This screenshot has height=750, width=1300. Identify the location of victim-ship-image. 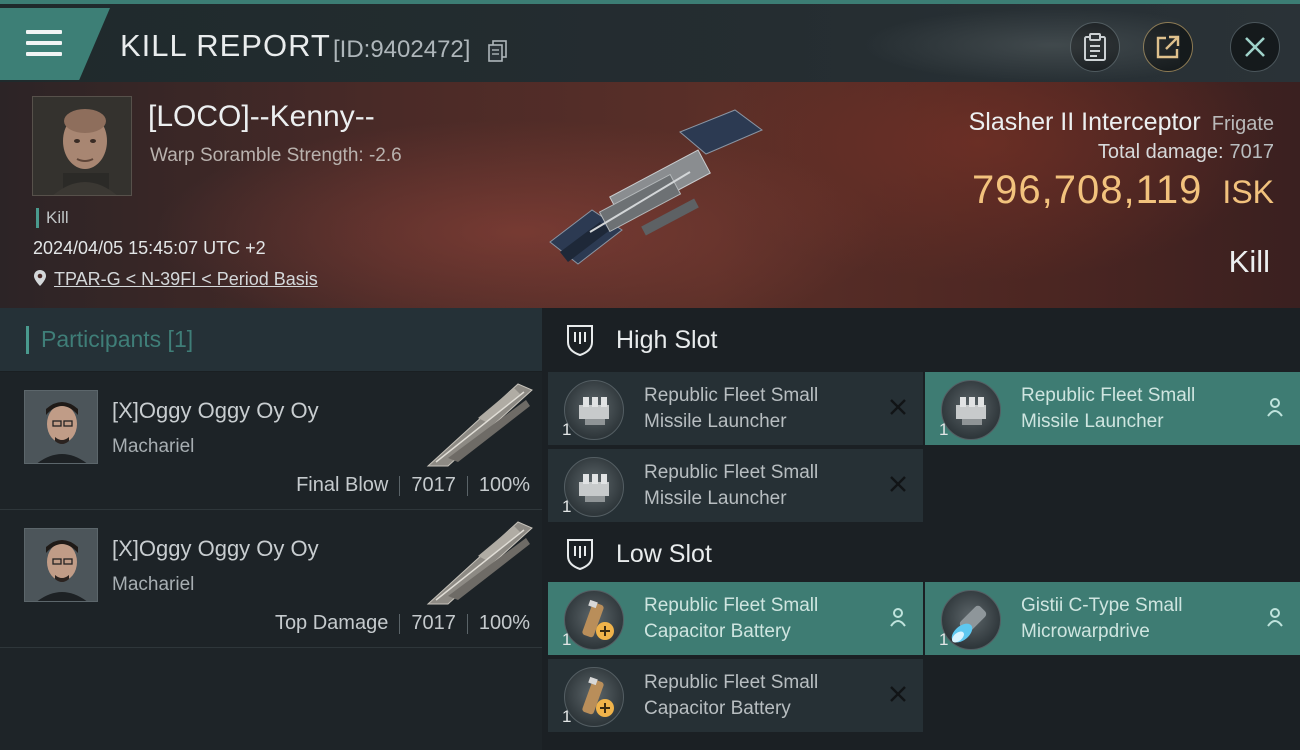
(656, 187).